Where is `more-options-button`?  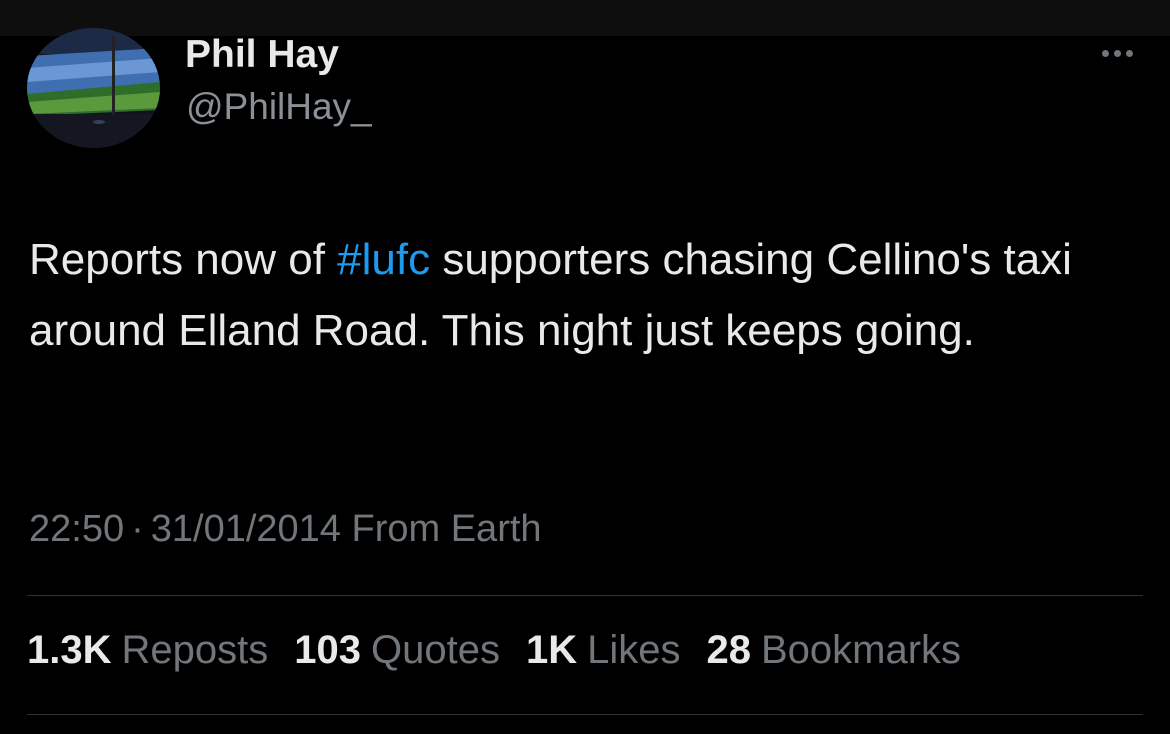
more-options-button is located at coordinates (1117, 53).